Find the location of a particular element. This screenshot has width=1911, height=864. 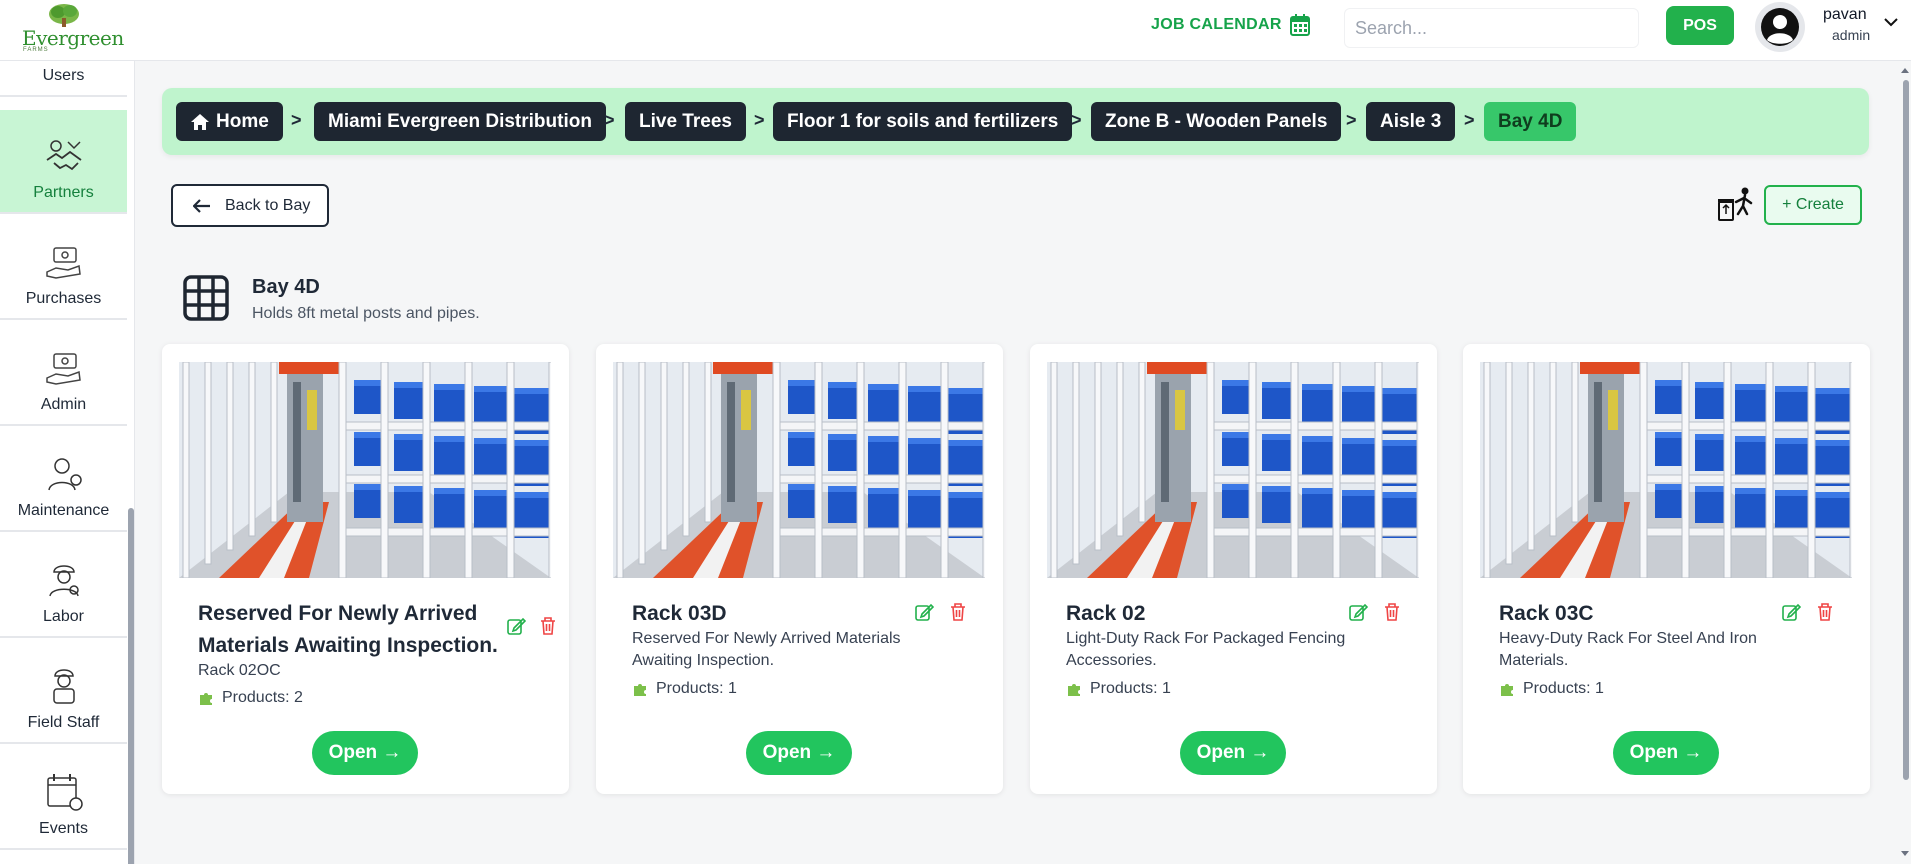

logo: Evergreen FARMS is located at coordinates (72, 27).